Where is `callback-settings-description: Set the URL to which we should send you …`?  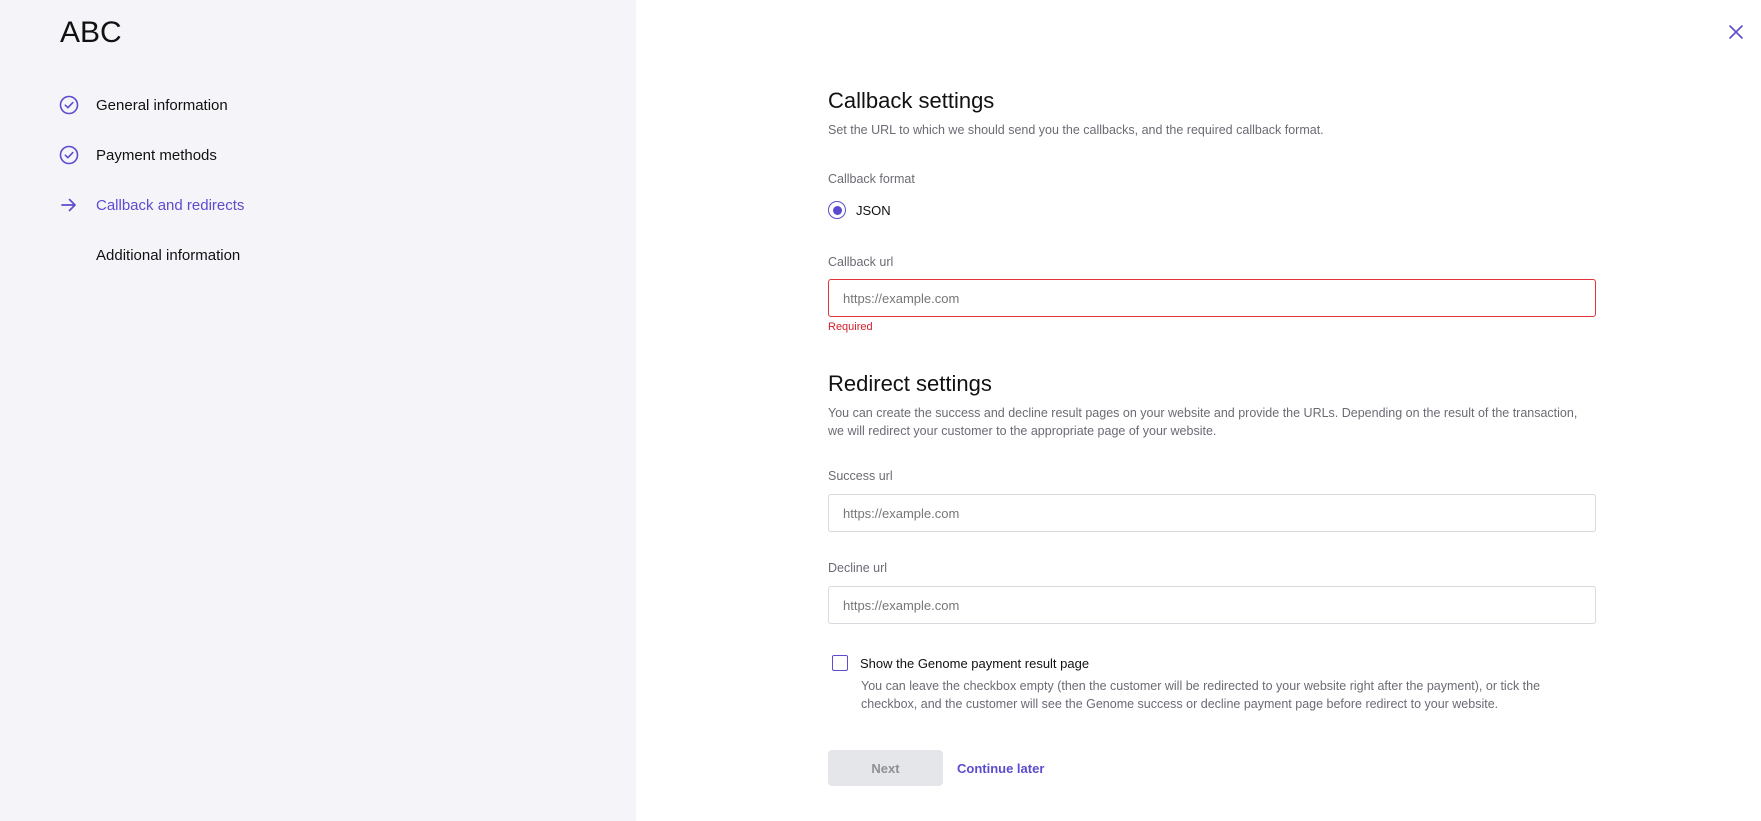 callback-settings-description: Set the URL to which we should send you … is located at coordinates (1076, 130).